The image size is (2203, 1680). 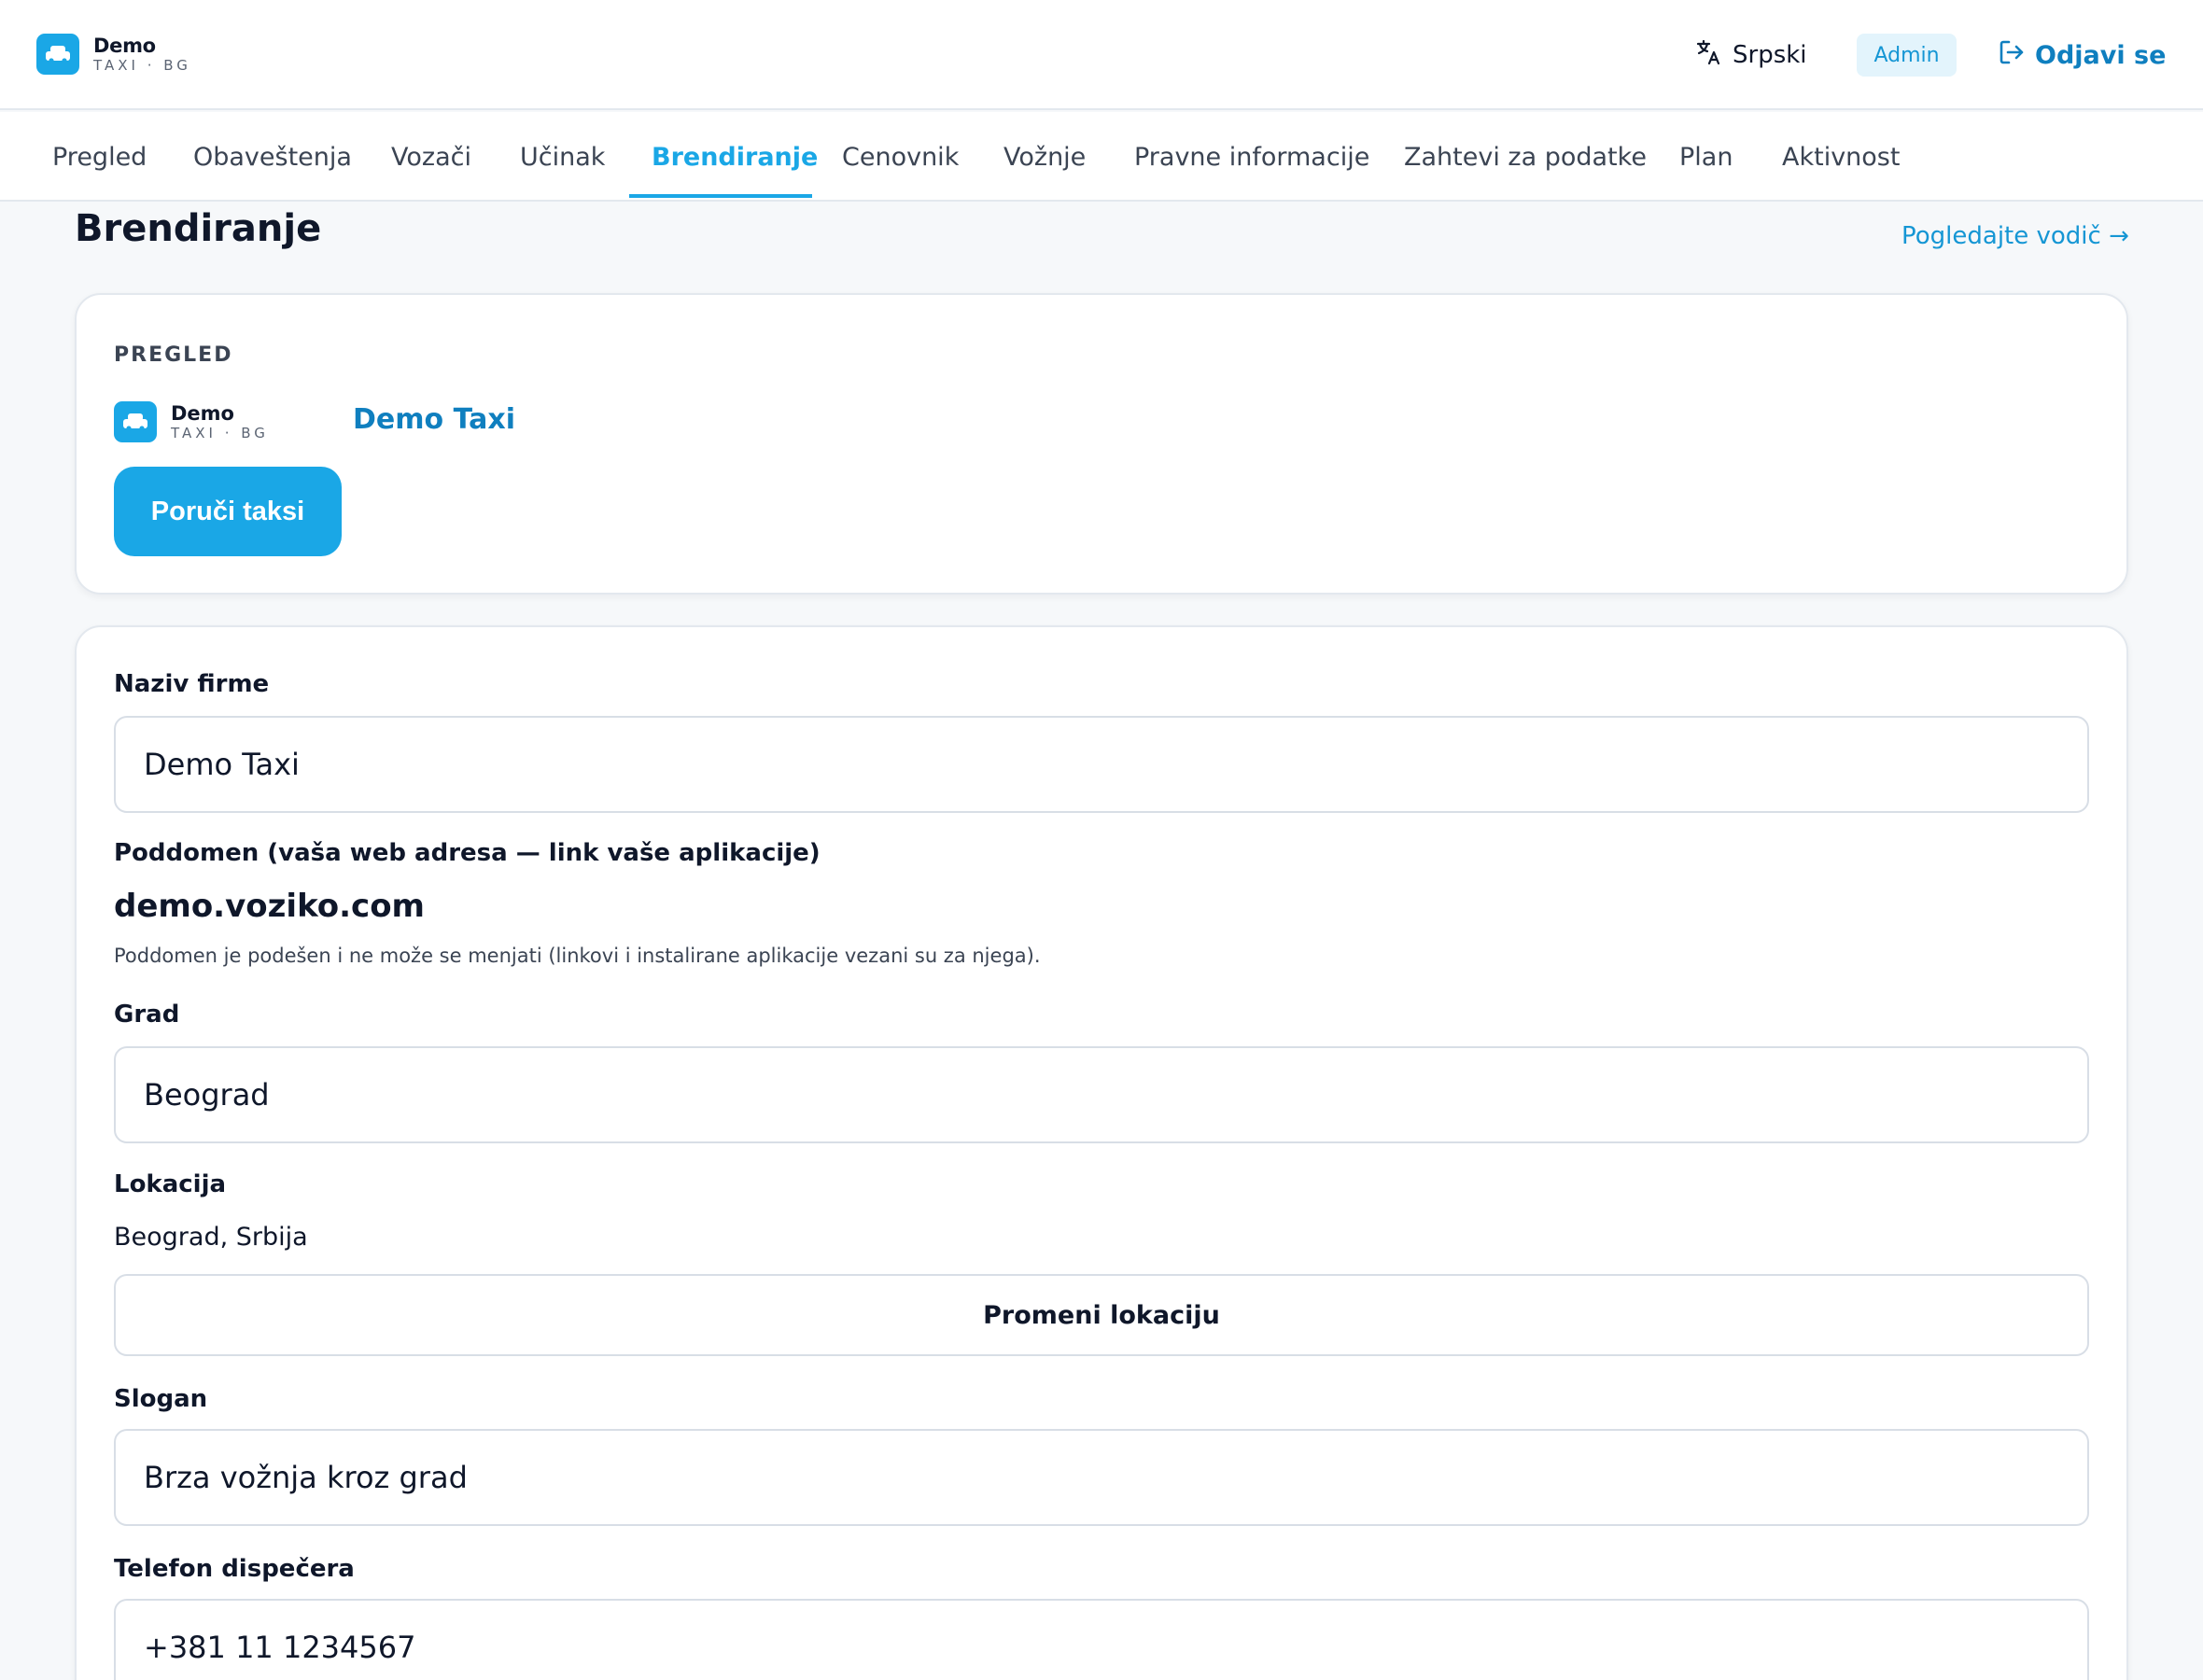 I want to click on app-header: Demo TAXI · BG Srpski Admin Odjavi se, so click(x=1101, y=55).